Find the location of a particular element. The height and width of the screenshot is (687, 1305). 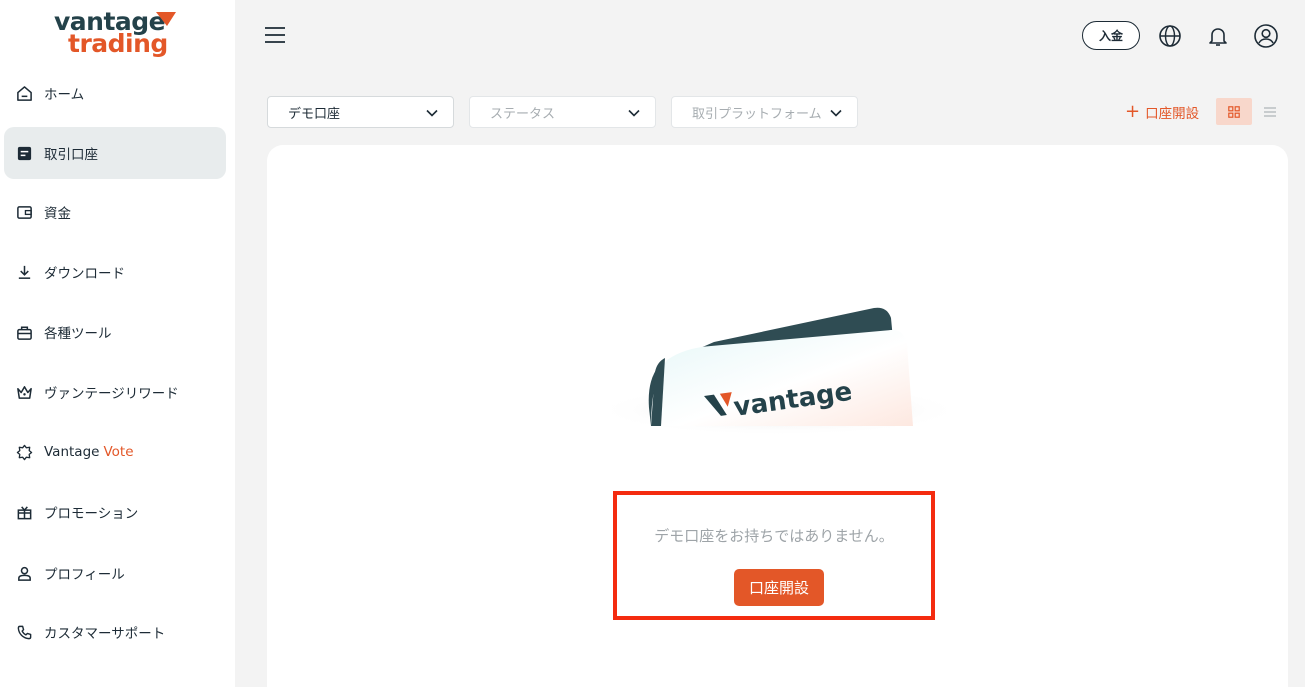

empty-state-highlight: デモ口座をお持ちではありません。 口座開設 is located at coordinates (774, 555).